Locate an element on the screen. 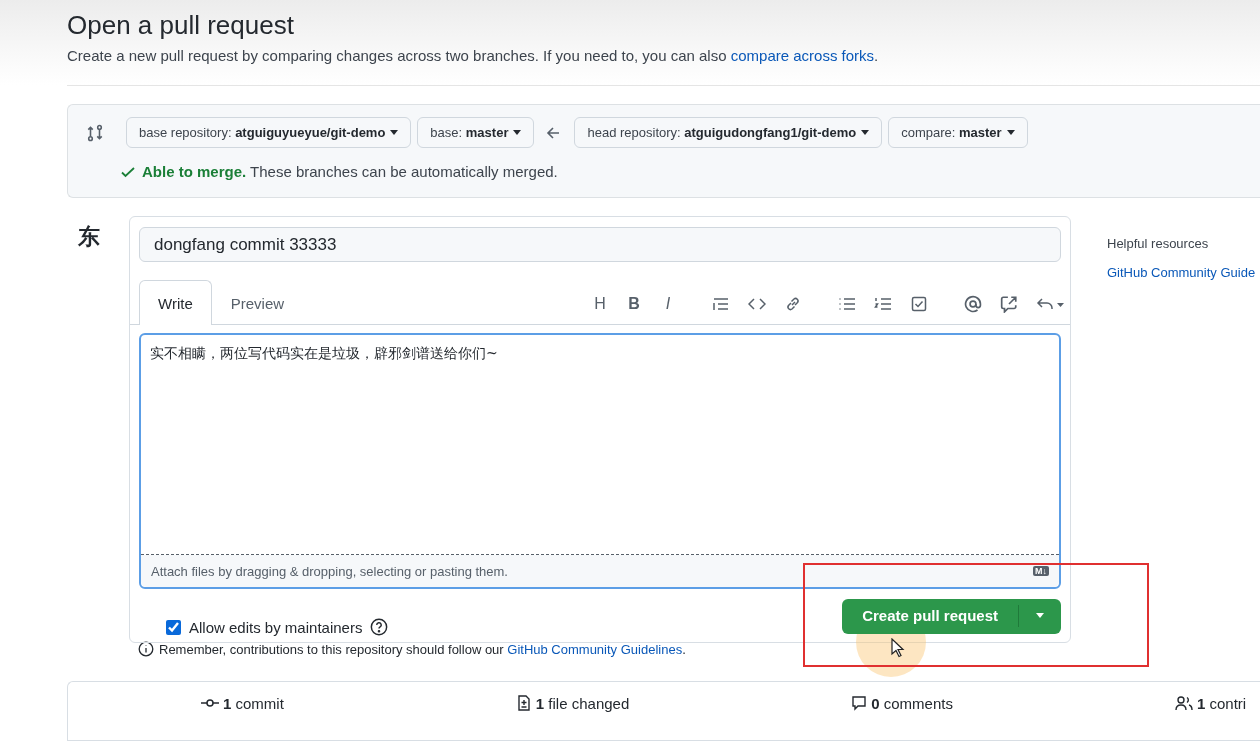 The height and width of the screenshot is (742, 1260). summary-stat: 0 comments is located at coordinates (912, 703).